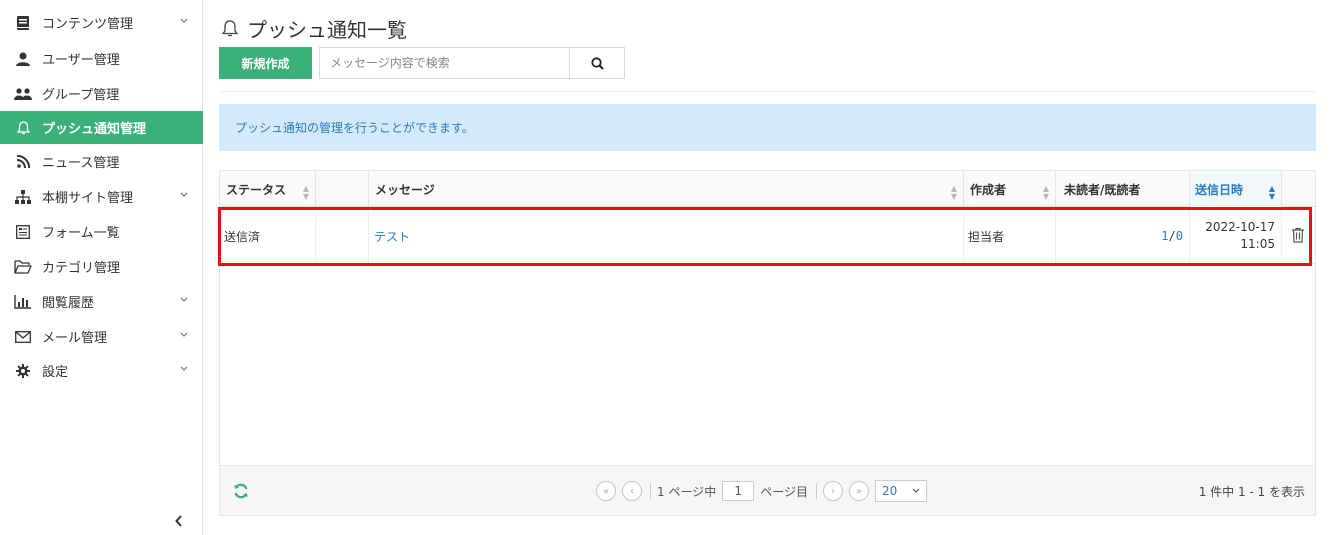 This screenshot has height=535, width=1330. I want to click on sidebar-item-groups: グループ管理, so click(101, 93).